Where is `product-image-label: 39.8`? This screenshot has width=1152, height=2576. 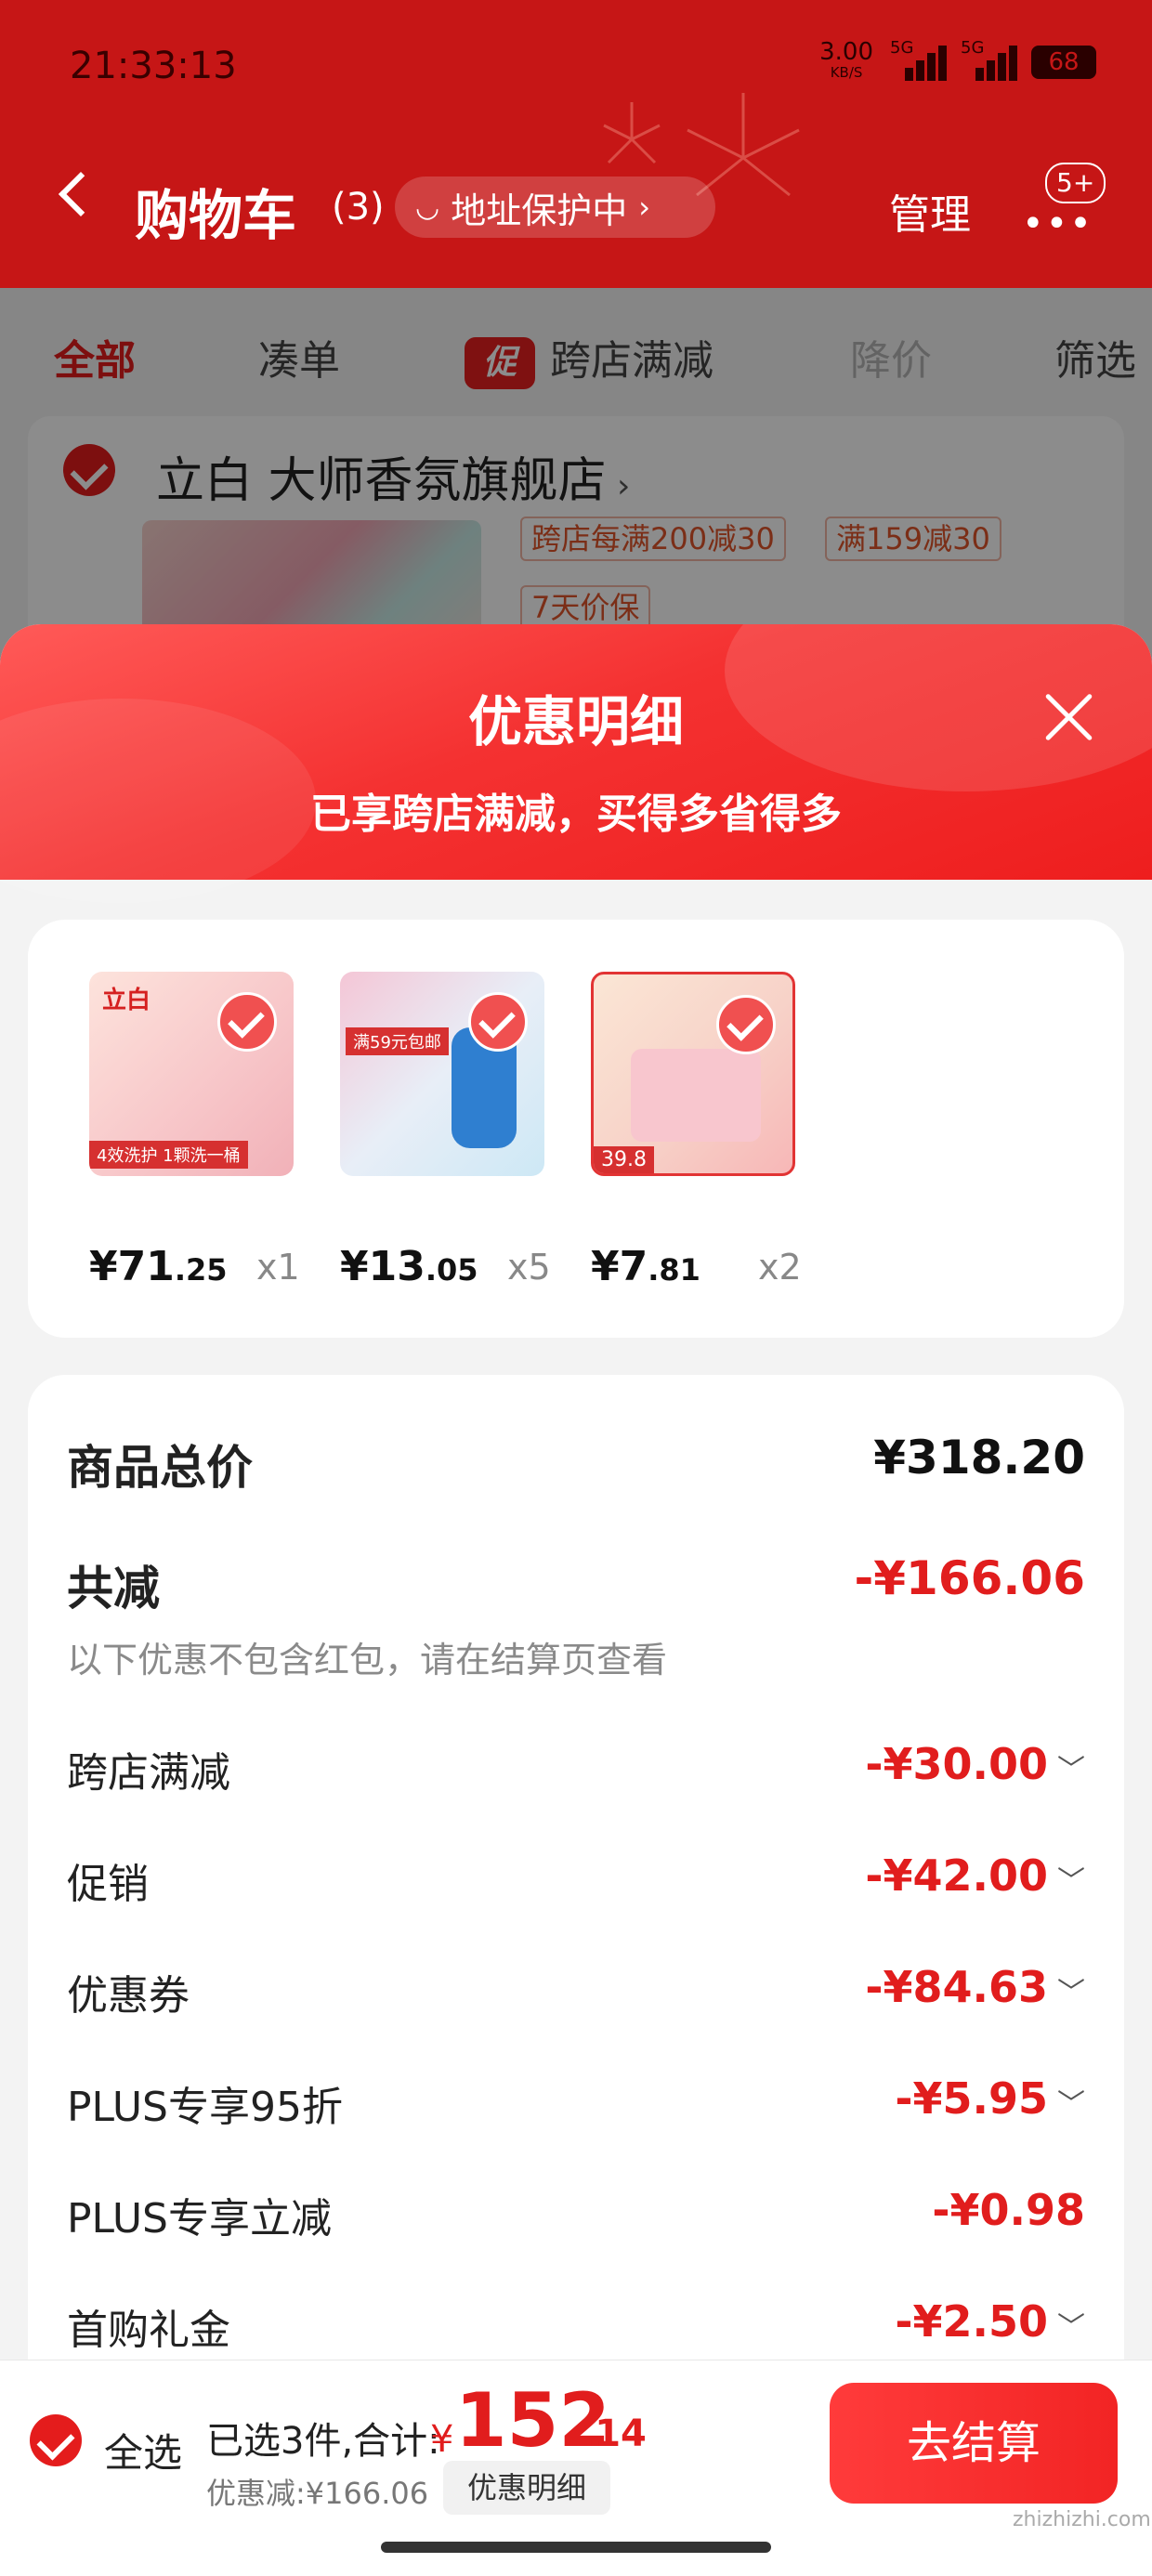
product-image-label: 39.8 is located at coordinates (624, 1160).